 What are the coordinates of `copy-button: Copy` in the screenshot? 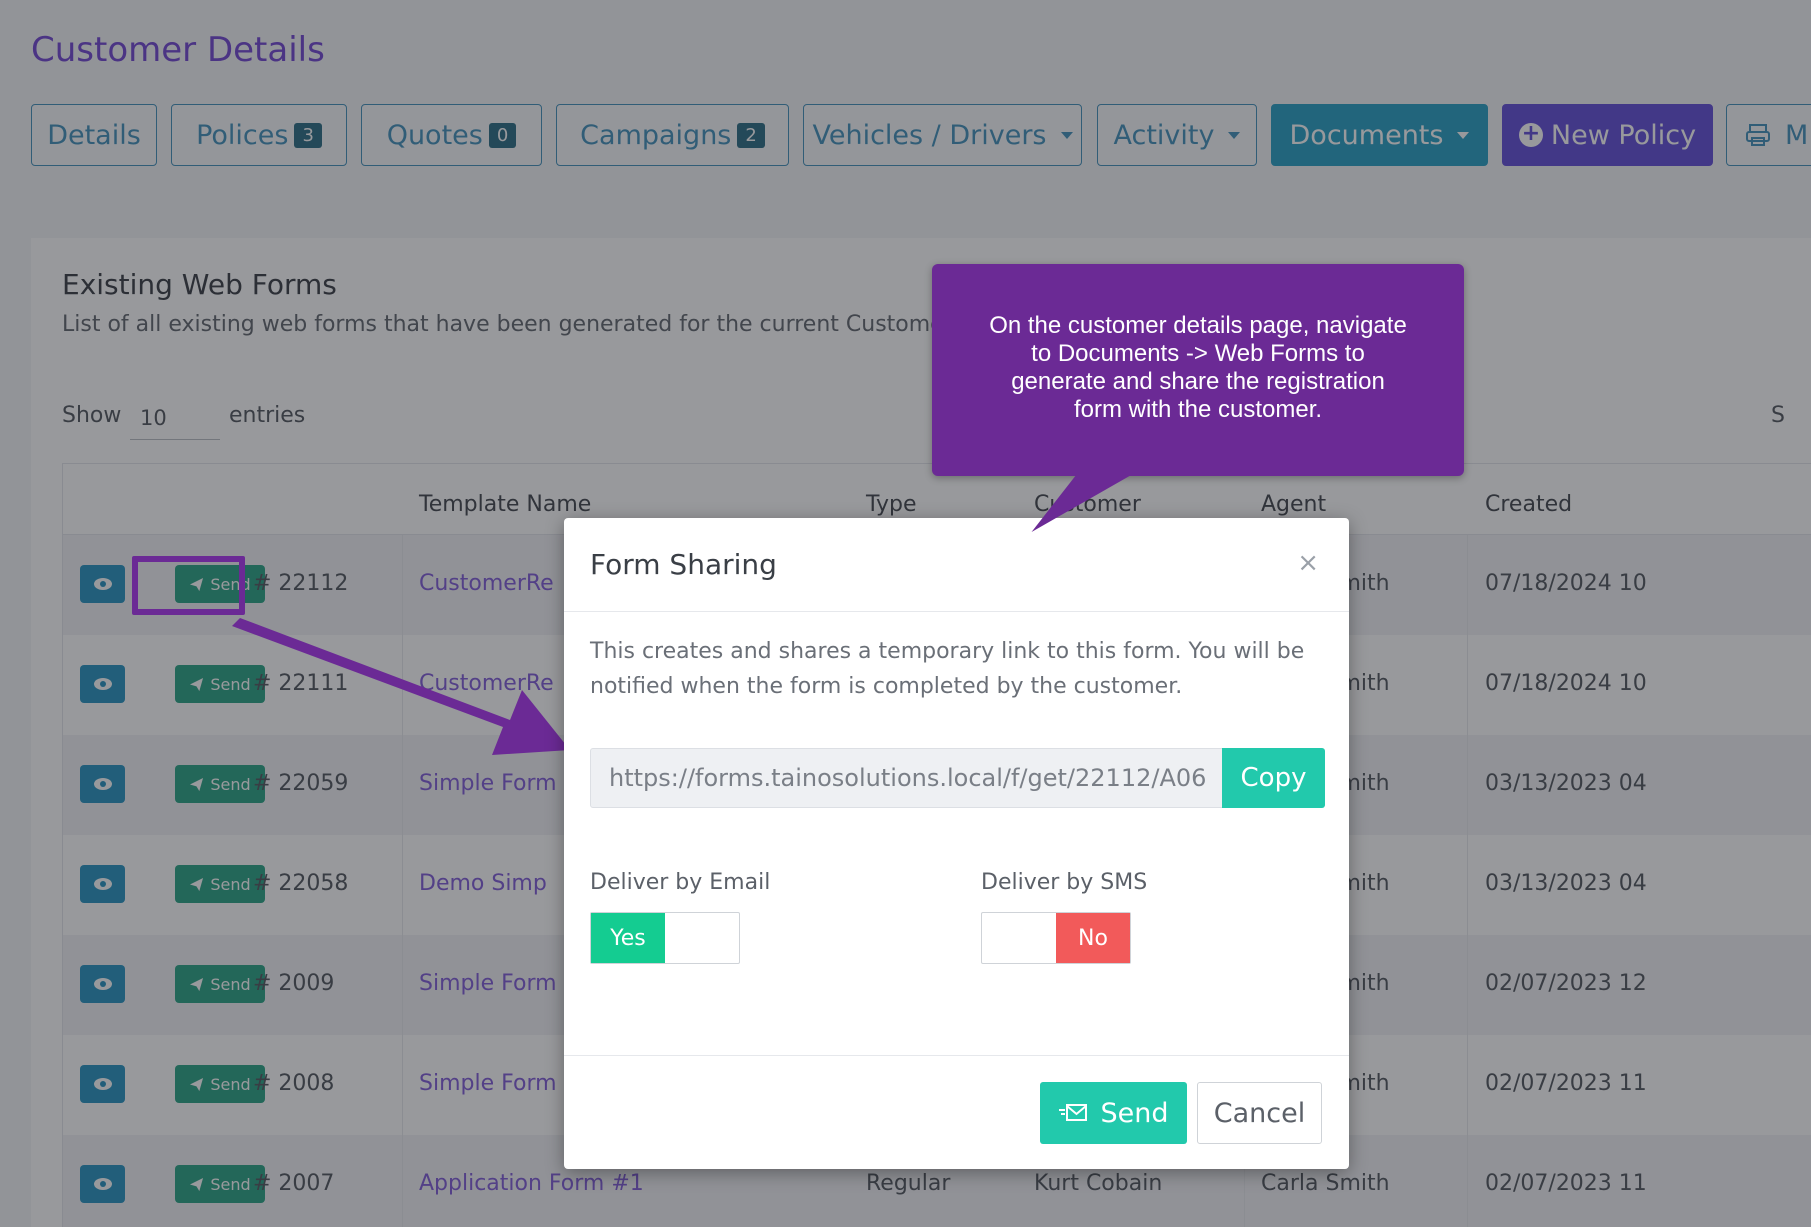 It's located at (1273, 778).